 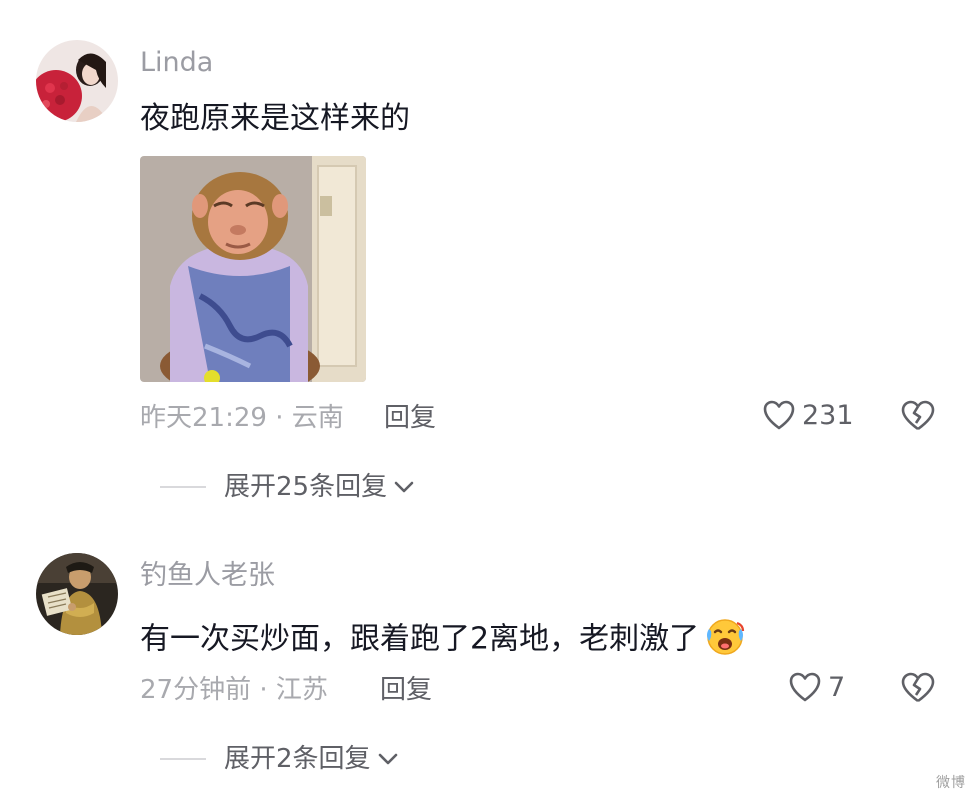 I want to click on like-count: 7, so click(x=837, y=687).